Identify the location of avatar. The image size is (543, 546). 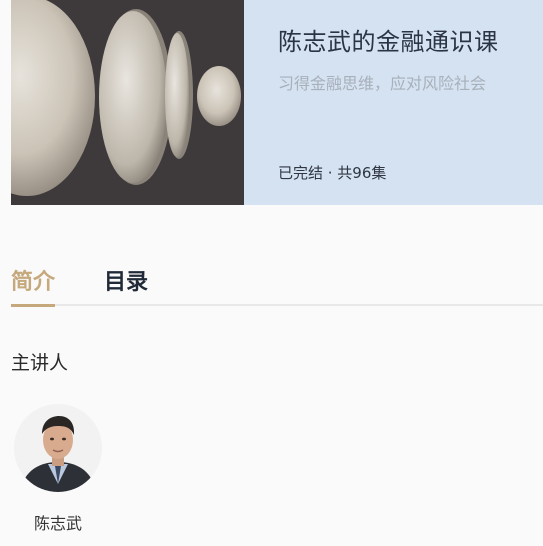
(58, 448).